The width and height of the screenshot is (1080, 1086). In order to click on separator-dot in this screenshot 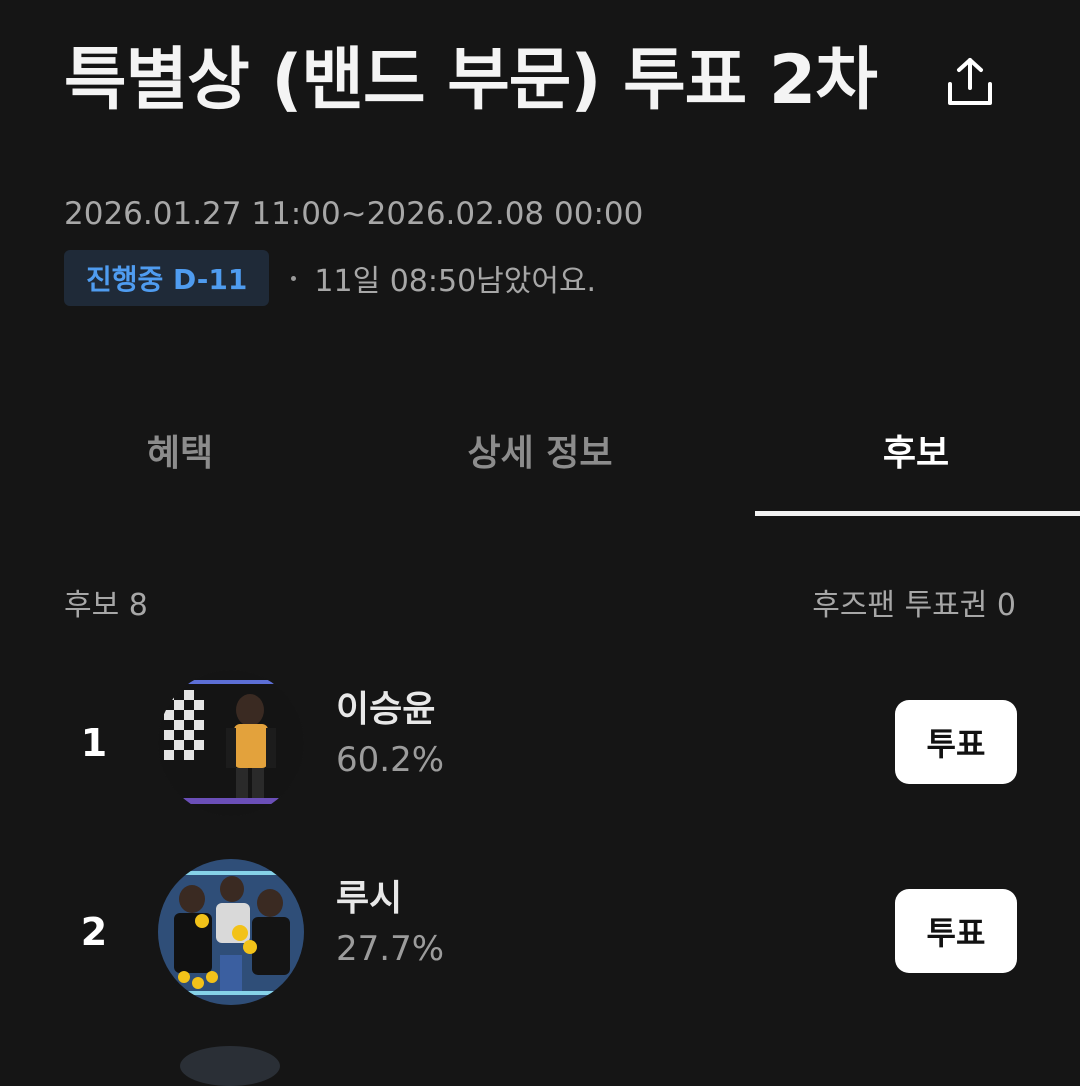, I will do `click(294, 278)`.